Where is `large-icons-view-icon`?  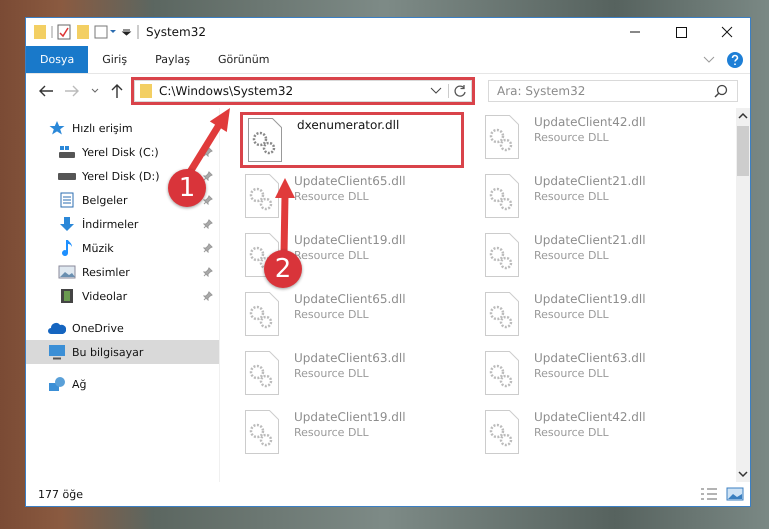 large-icons-view-icon is located at coordinates (735, 494).